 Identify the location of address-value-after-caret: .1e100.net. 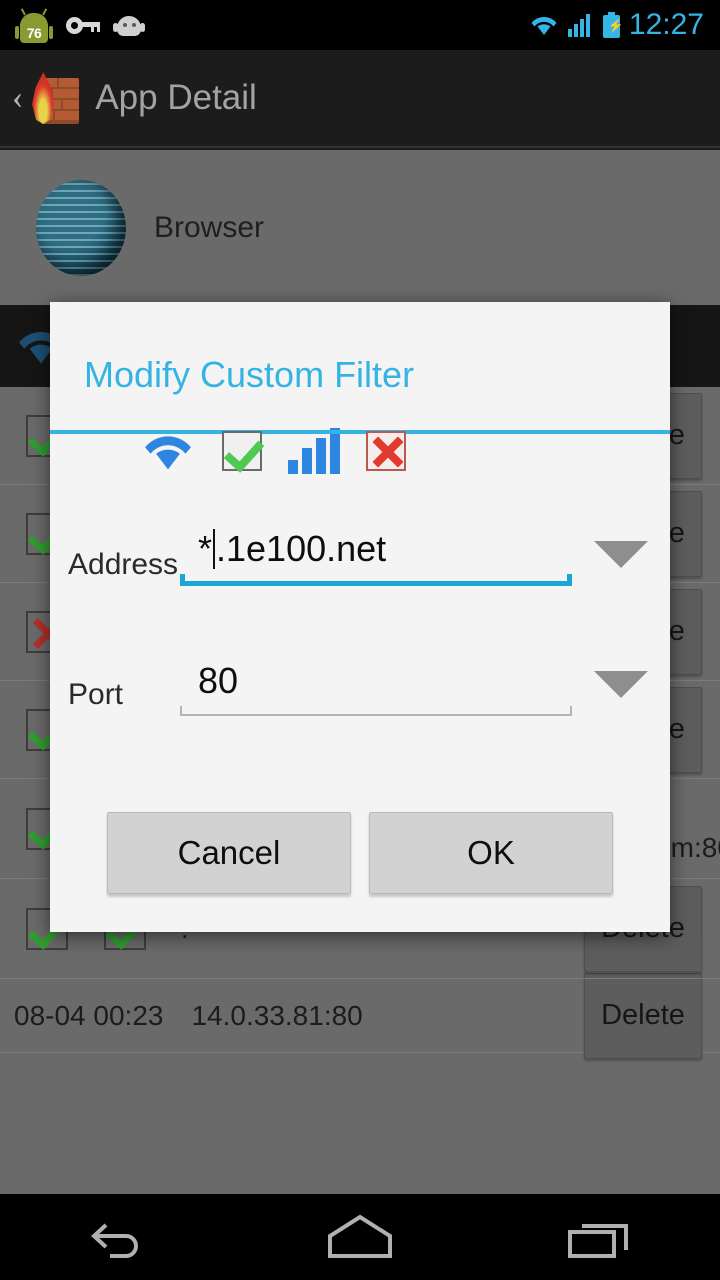
(301, 548).